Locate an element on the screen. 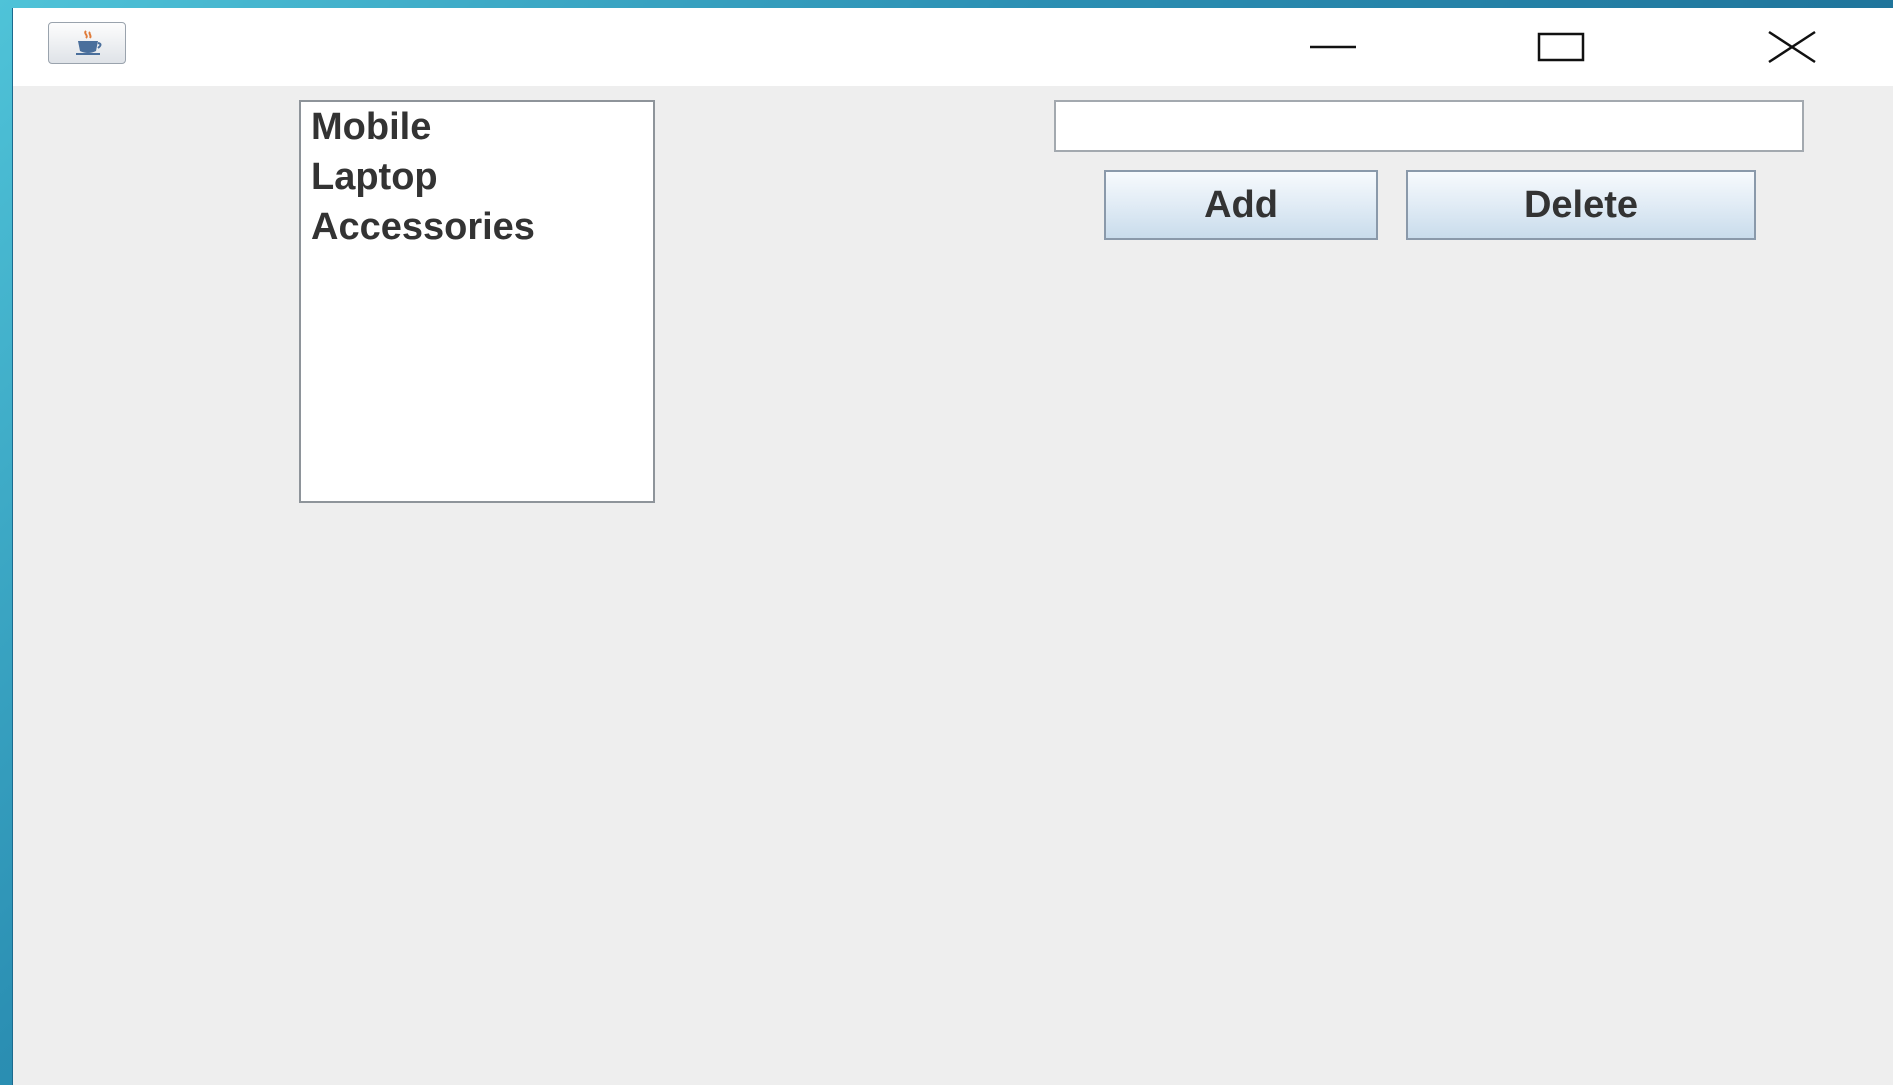  item-text-field is located at coordinates (1429, 126).